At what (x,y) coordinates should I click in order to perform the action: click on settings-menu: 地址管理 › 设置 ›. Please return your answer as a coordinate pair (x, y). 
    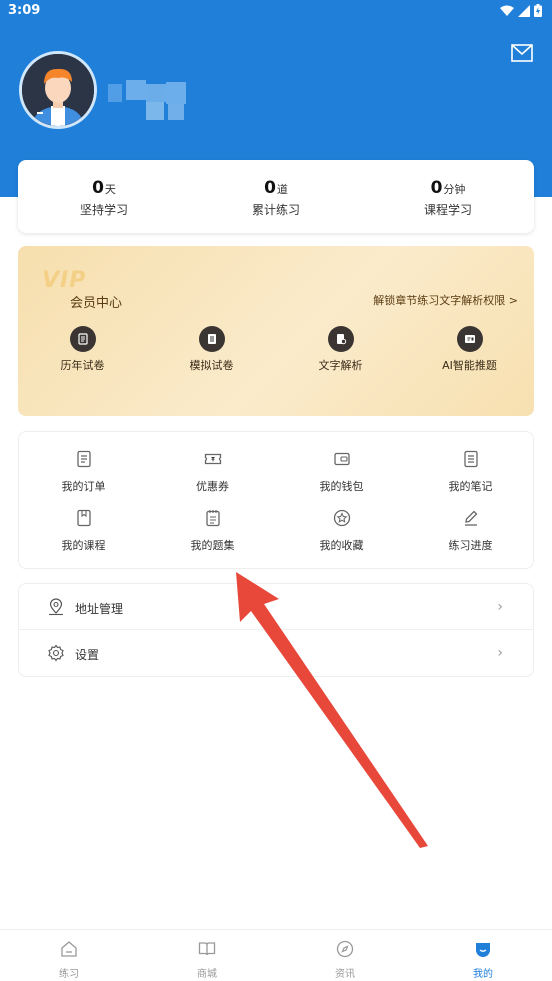
    Looking at the image, I should click on (276, 630).